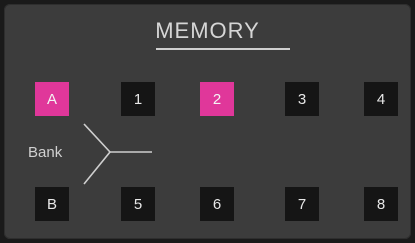 The height and width of the screenshot is (243, 415). I want to click on memory-slot-2-button: 2, so click(217, 99).